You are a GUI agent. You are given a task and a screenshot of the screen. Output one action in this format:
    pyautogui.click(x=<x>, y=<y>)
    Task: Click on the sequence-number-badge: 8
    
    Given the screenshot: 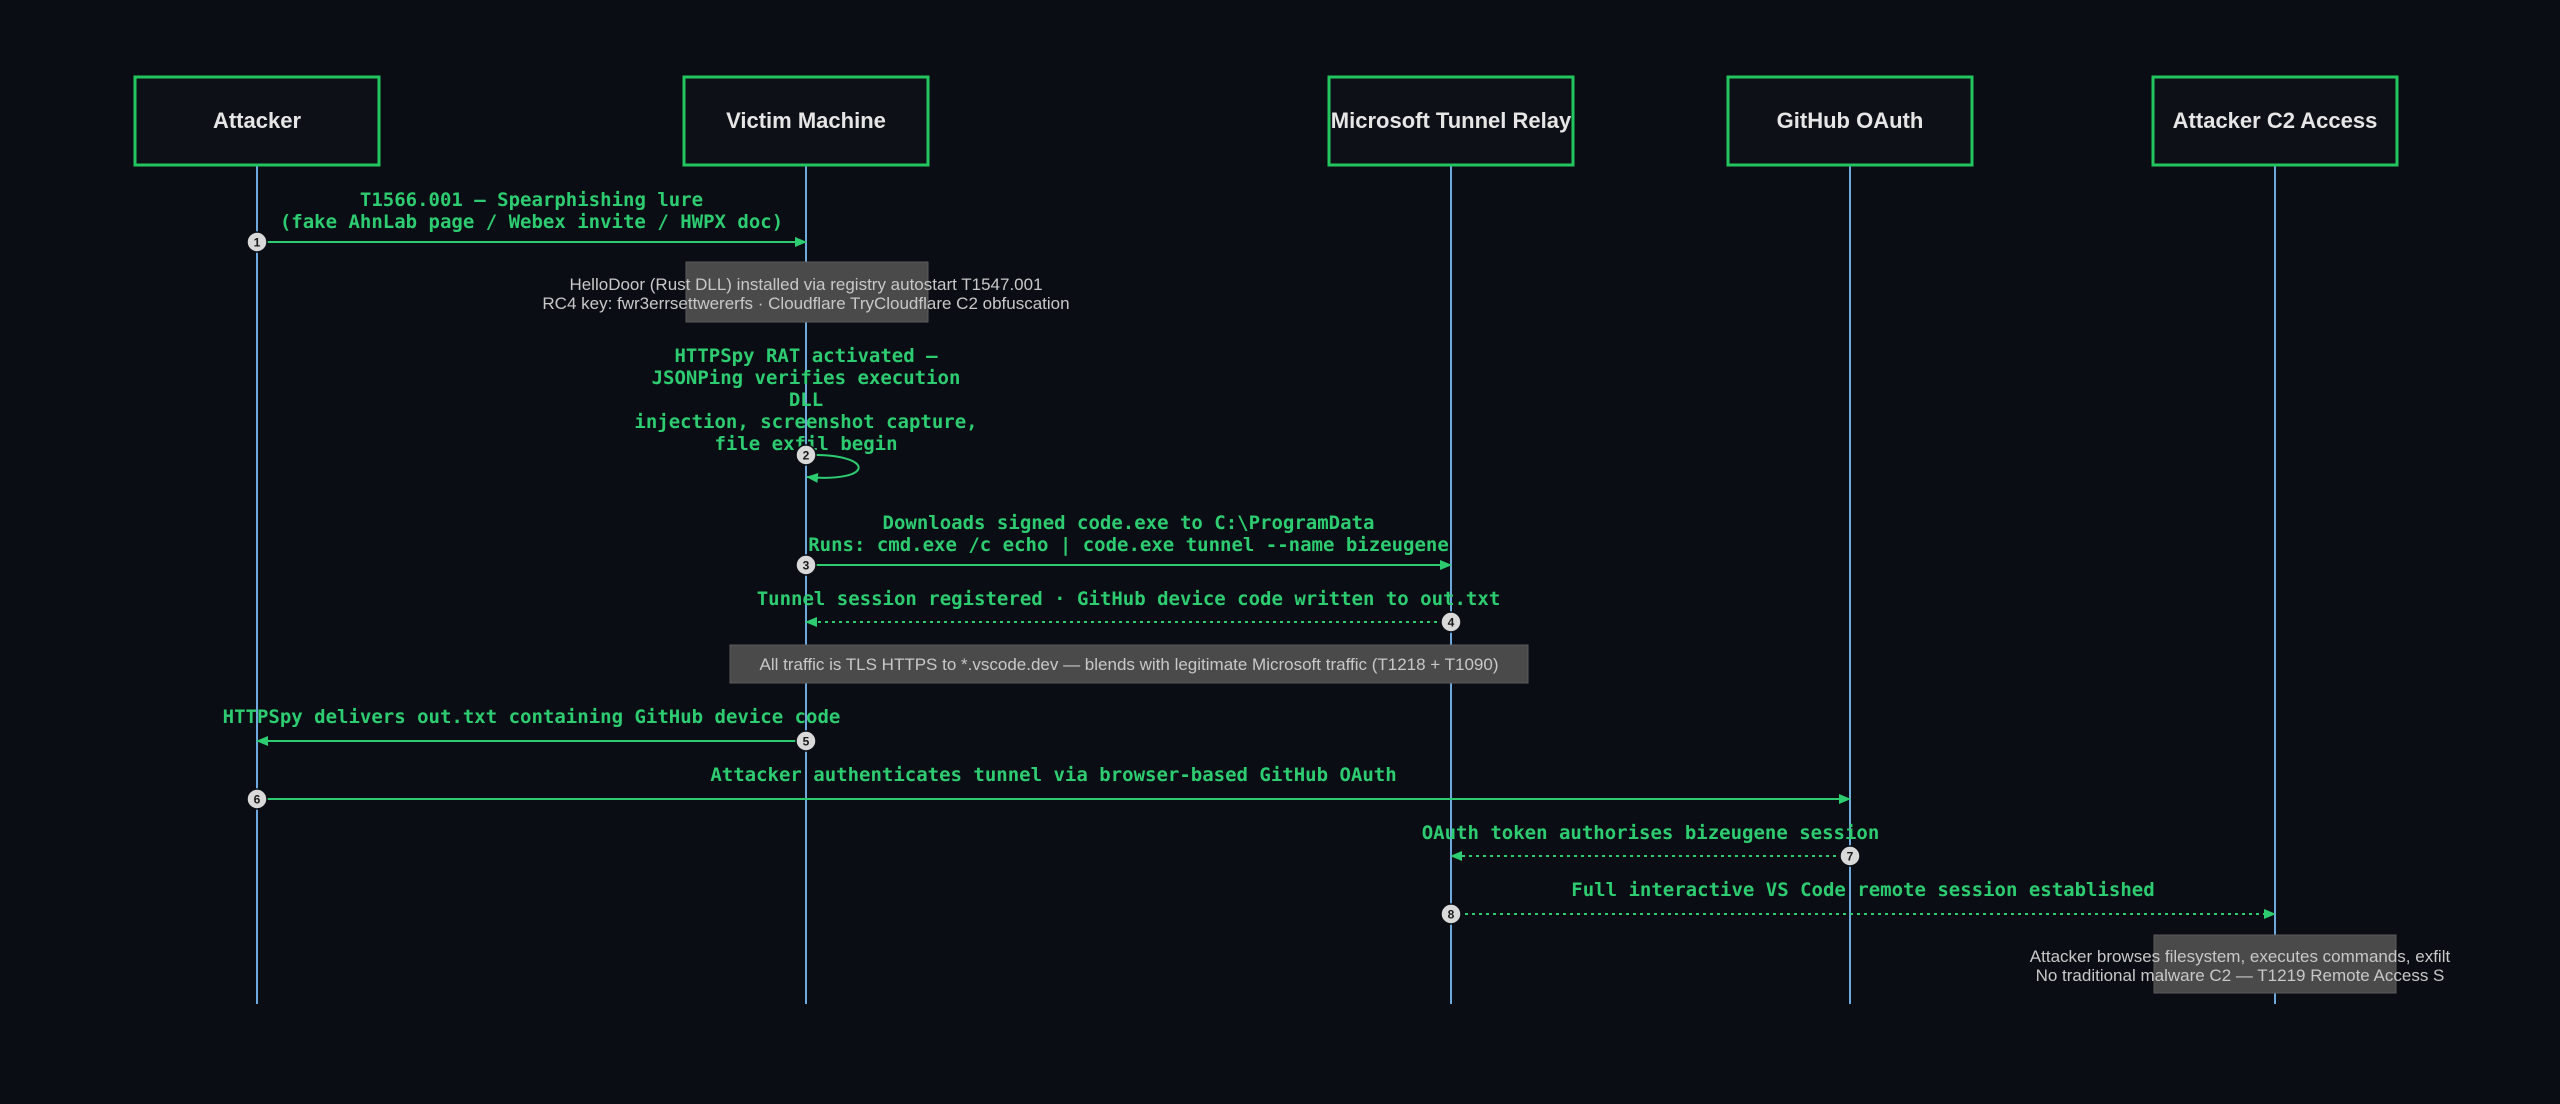 What is the action you would take?
    pyautogui.click(x=1451, y=914)
    